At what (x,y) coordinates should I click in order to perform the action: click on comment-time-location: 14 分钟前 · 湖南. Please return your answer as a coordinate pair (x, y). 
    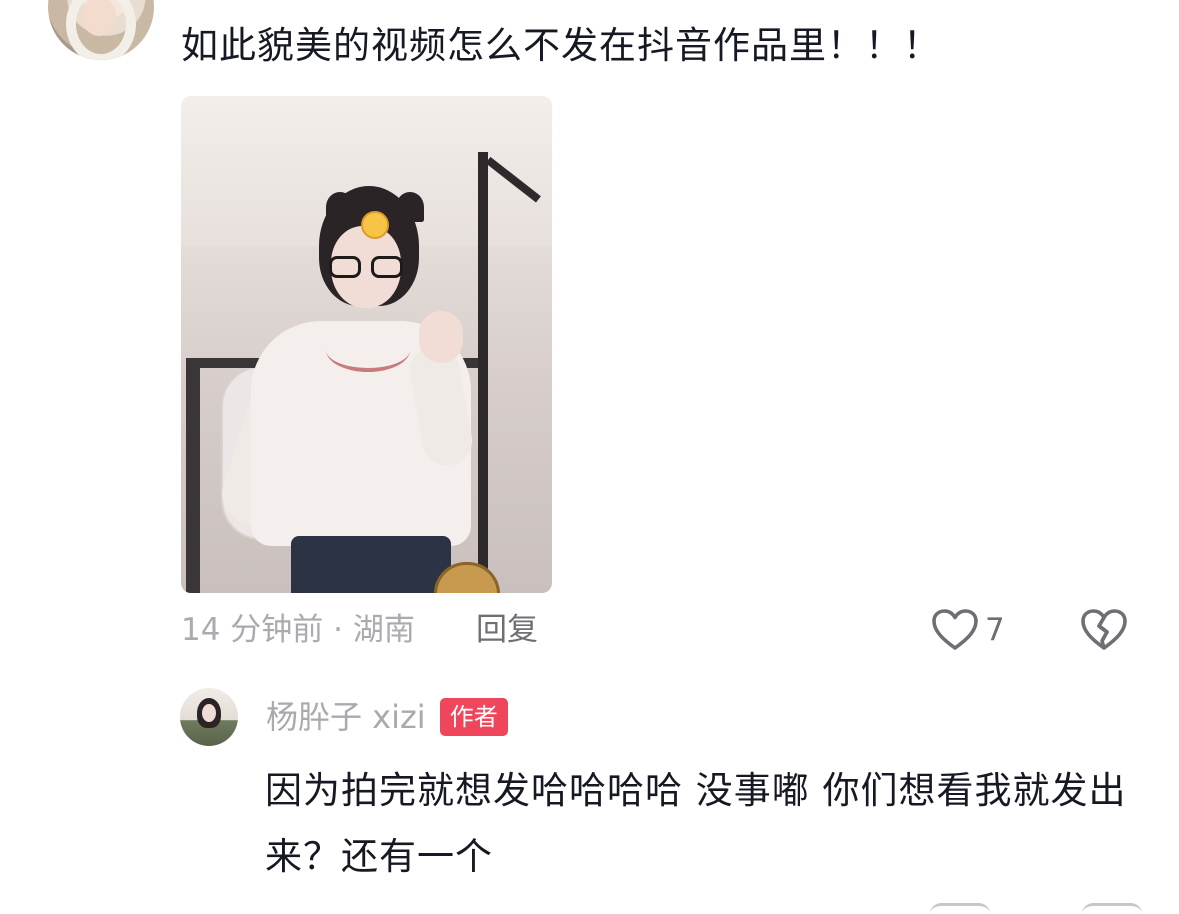
    Looking at the image, I should click on (298, 630).